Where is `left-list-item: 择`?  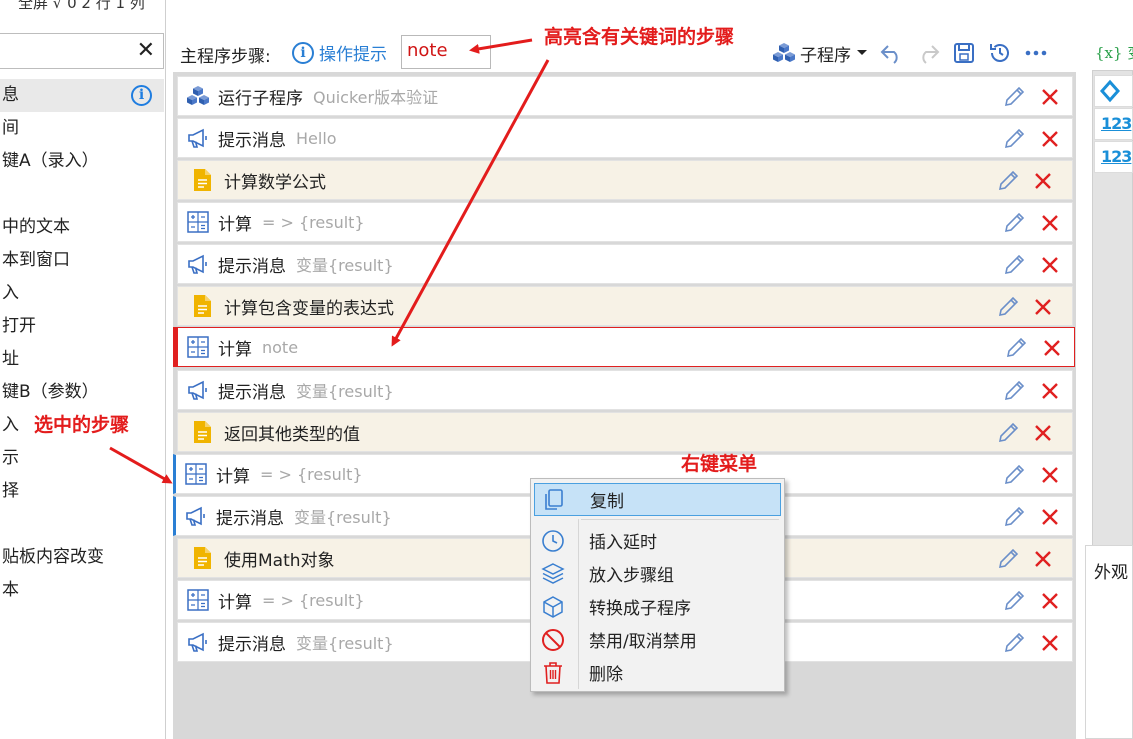 left-list-item: 择 is located at coordinates (82, 491).